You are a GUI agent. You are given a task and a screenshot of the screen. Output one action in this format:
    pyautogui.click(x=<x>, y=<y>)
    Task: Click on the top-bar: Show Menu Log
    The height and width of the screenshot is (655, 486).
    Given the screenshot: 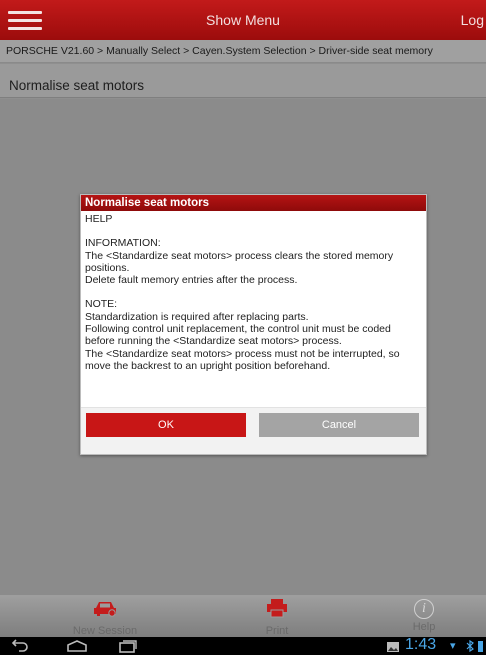 What is the action you would take?
    pyautogui.click(x=243, y=20)
    